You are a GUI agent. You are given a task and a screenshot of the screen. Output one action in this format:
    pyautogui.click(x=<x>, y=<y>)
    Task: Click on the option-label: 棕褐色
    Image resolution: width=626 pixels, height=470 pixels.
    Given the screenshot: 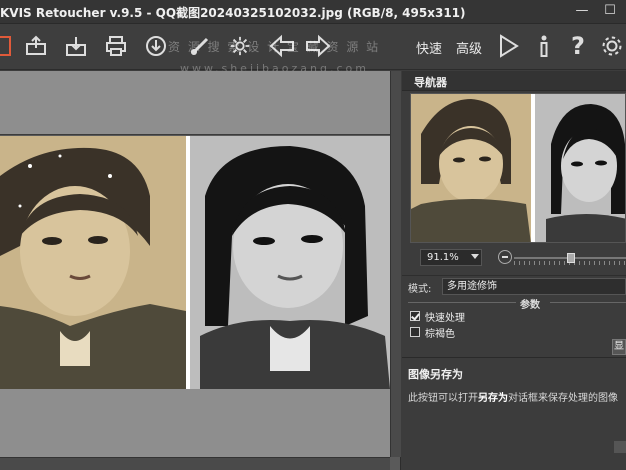 What is the action you would take?
    pyautogui.click(x=440, y=334)
    